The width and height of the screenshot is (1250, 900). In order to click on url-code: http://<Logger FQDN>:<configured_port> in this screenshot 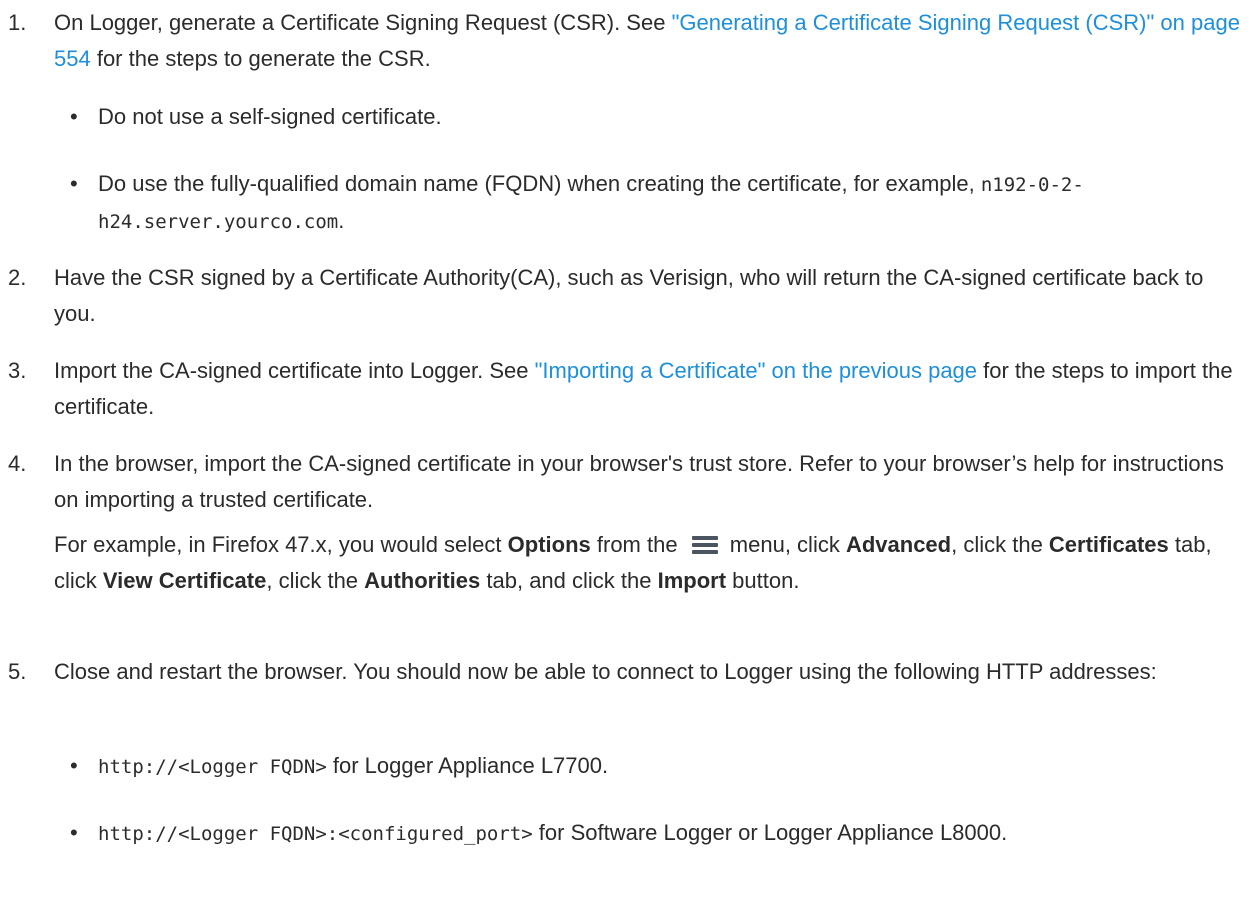, I will do `click(315, 834)`.